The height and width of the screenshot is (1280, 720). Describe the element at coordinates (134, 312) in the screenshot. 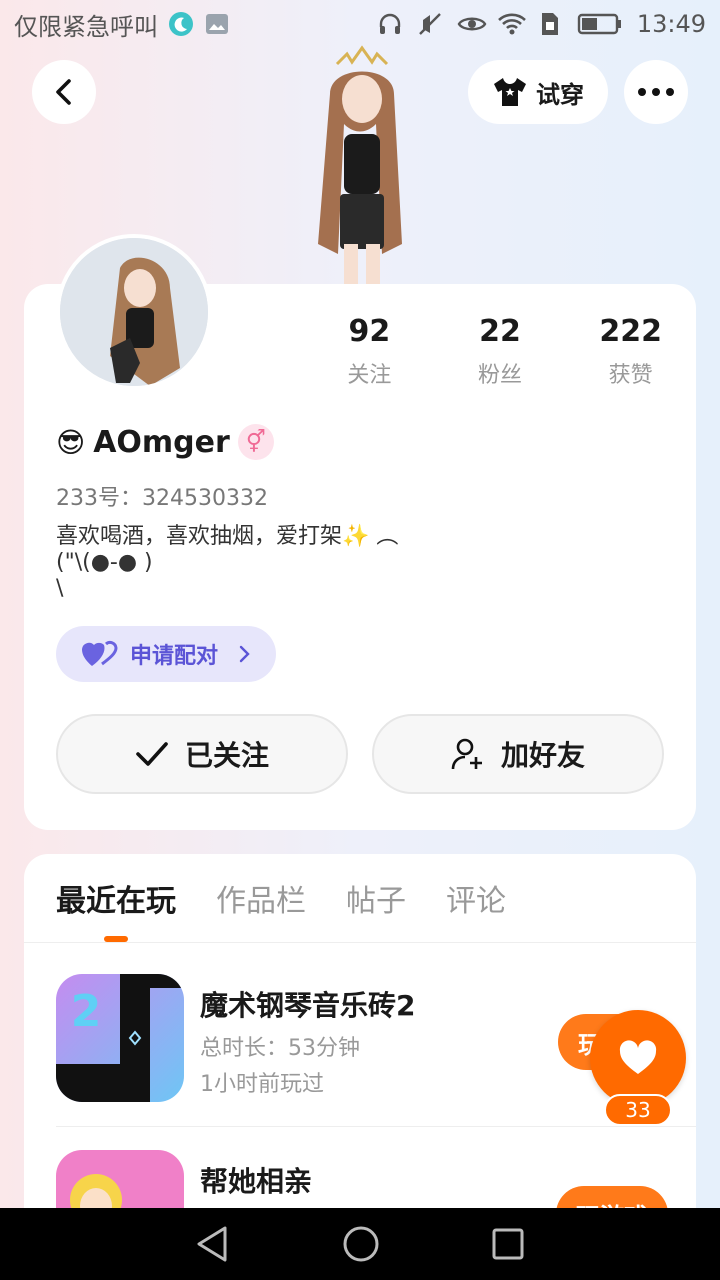

I see `avatar` at that location.